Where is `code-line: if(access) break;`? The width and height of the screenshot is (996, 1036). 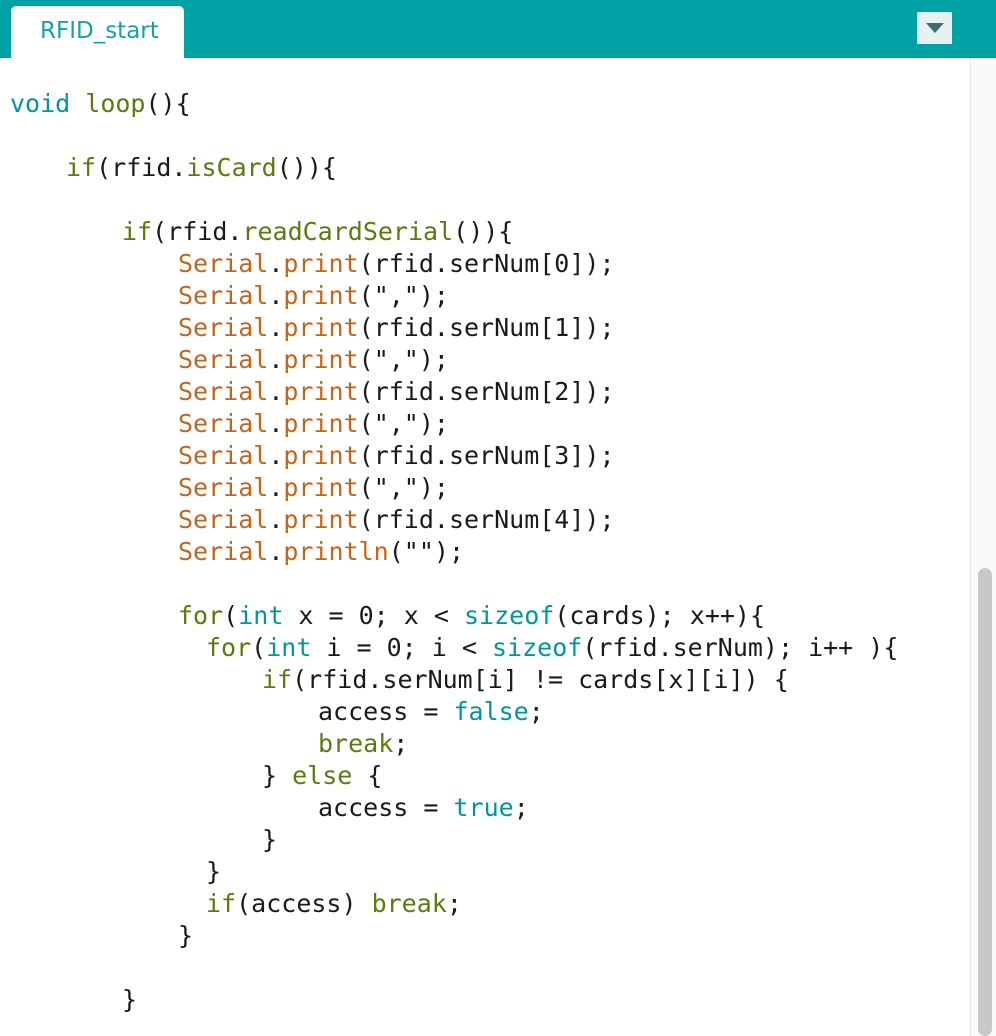 code-line: if(access) break; is located at coordinates (334, 904).